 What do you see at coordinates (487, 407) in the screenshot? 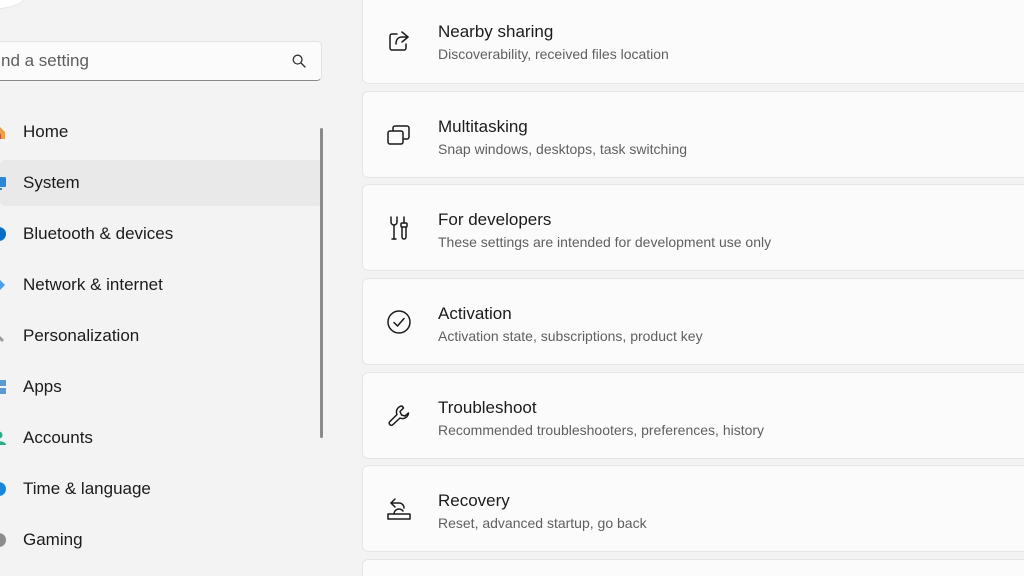
I see `card-title: Troubleshoot` at bounding box center [487, 407].